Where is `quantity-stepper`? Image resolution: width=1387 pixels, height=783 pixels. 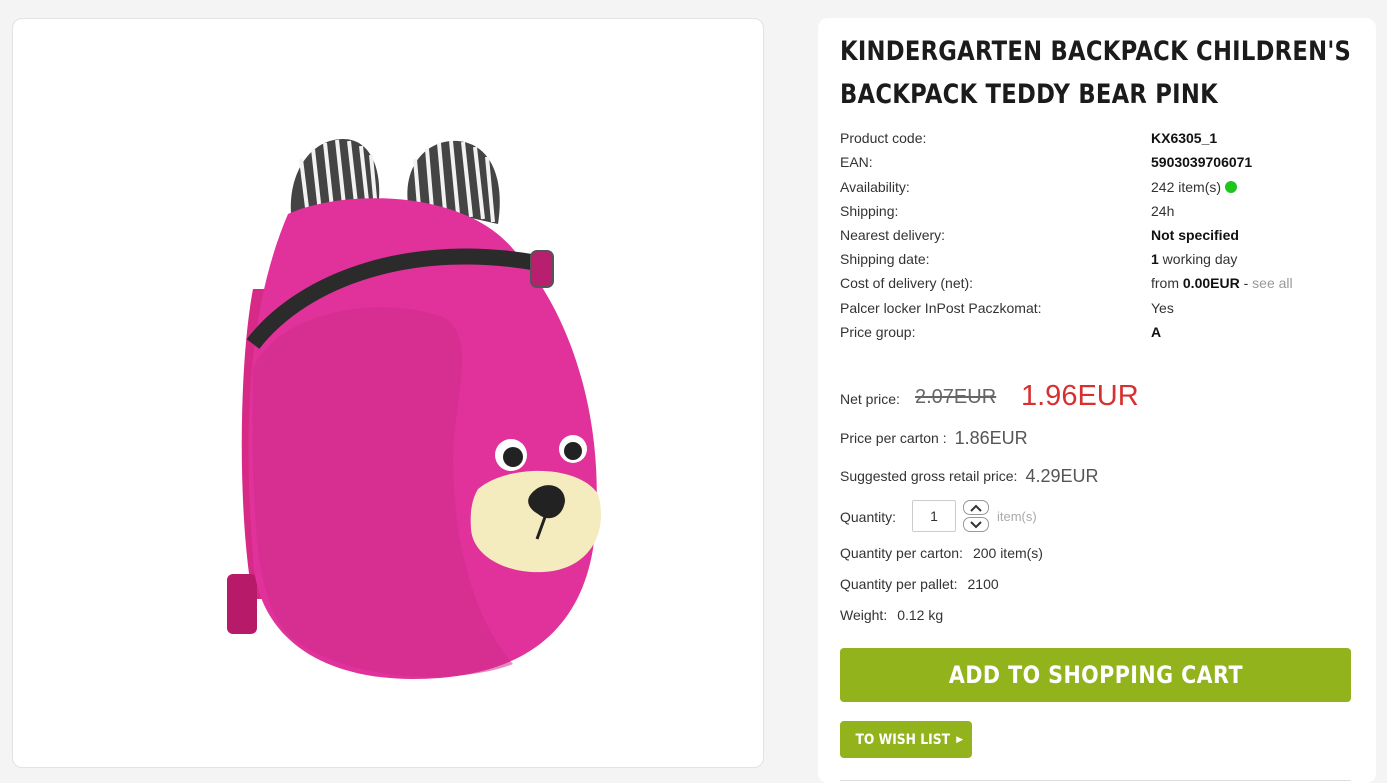
quantity-stepper is located at coordinates (976, 516).